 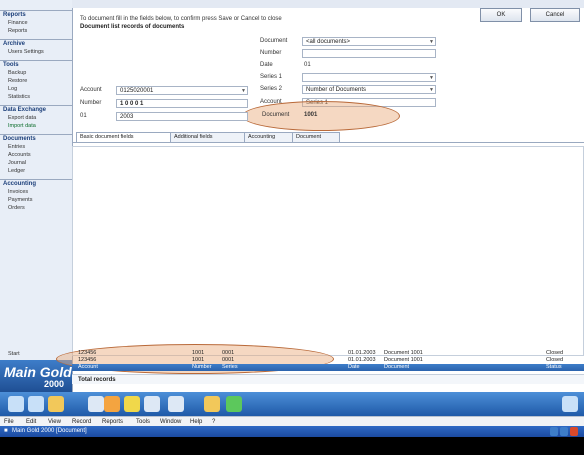 I want to click on column-header: Status, so click(x=554, y=367).